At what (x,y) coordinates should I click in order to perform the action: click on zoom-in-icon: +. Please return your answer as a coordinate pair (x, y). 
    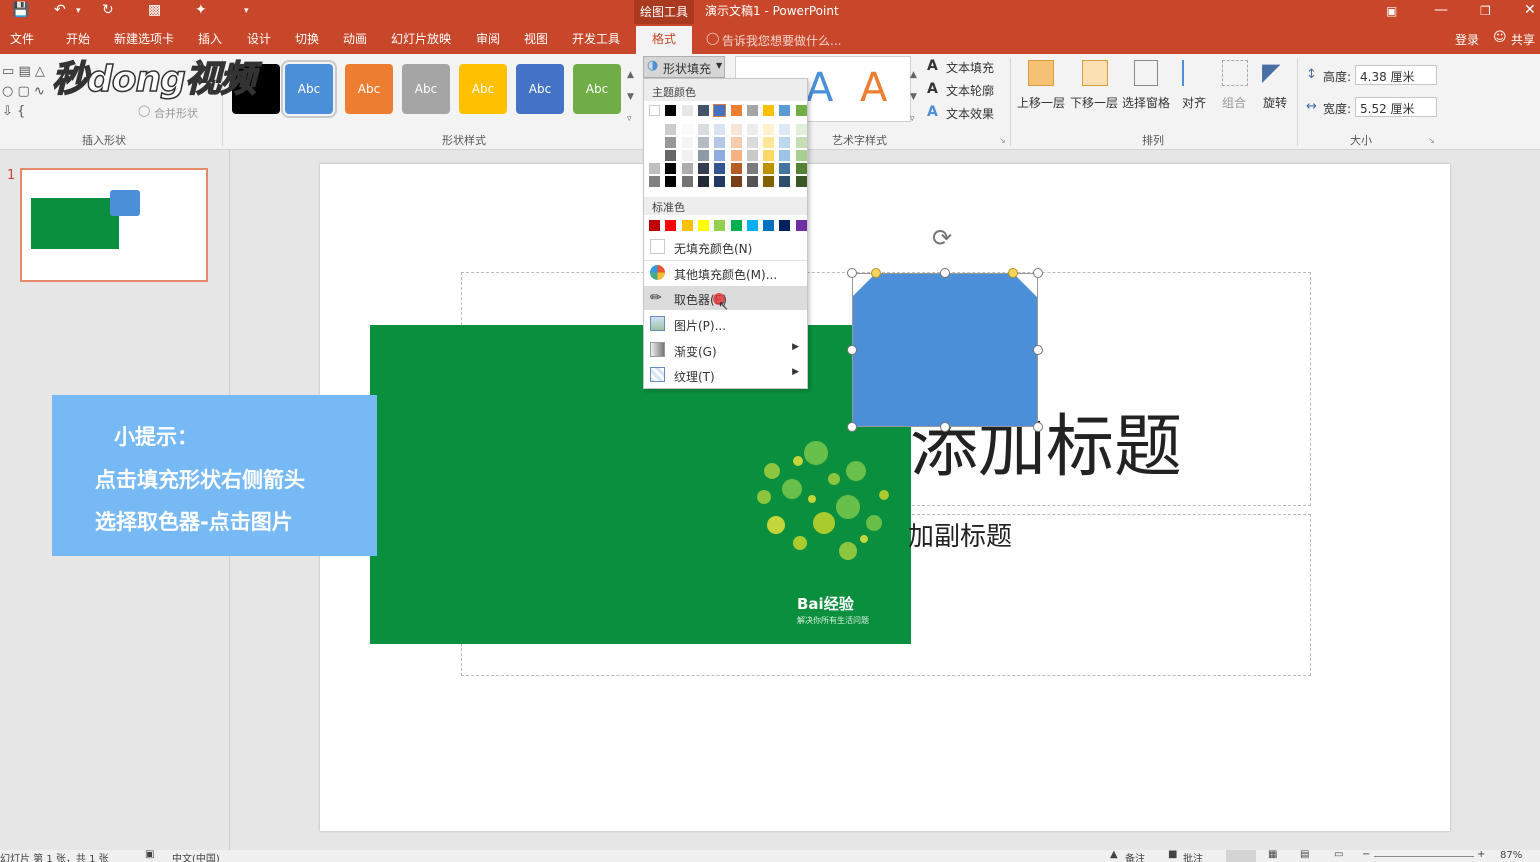
    Looking at the image, I should click on (1481, 855).